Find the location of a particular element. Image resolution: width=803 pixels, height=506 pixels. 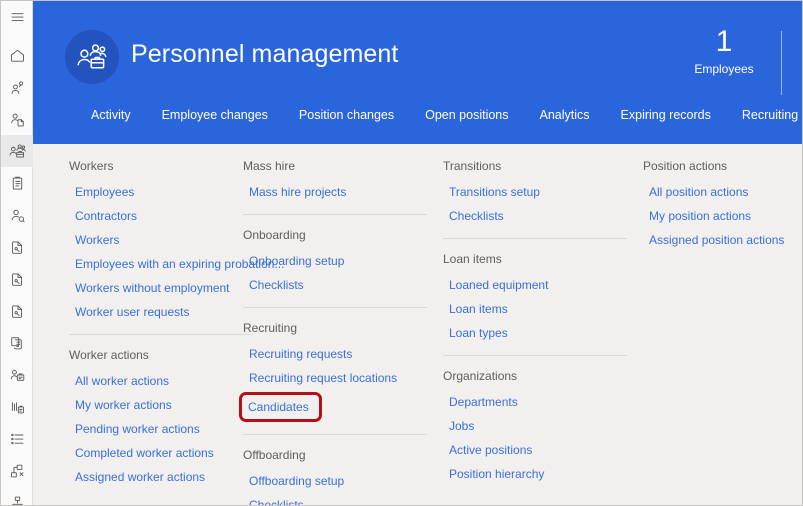

link-jobs: Jobs is located at coordinates (532, 426).